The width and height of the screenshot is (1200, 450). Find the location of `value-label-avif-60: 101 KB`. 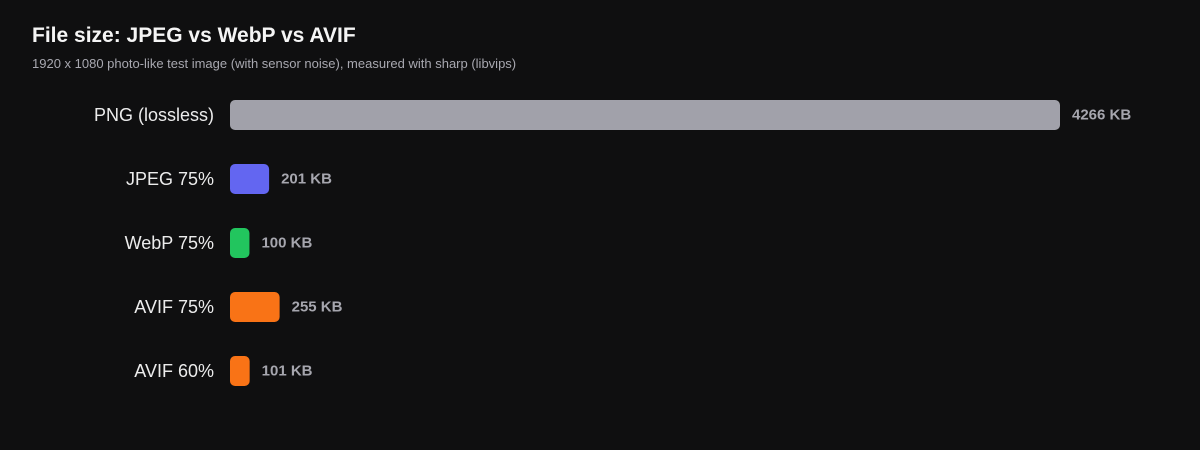

value-label-avif-60: 101 KB is located at coordinates (287, 371).